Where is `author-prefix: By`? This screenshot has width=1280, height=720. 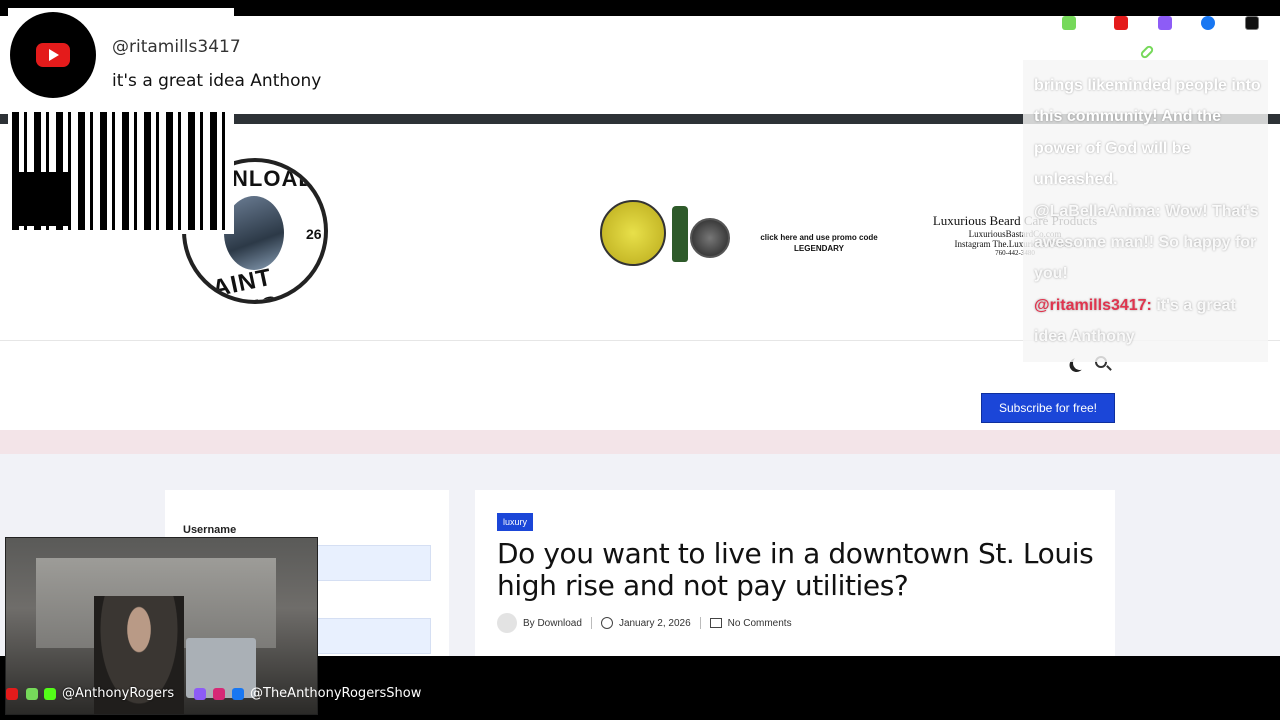
author-prefix: By is located at coordinates (529, 623).